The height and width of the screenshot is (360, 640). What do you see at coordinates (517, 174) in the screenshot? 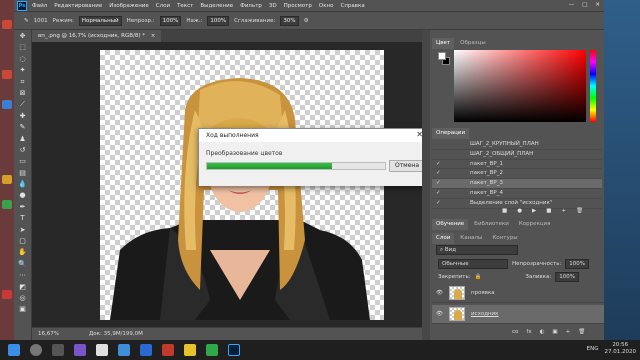
I see `action-item: ✓ пакет_ВР_2` at bounding box center [517, 174].